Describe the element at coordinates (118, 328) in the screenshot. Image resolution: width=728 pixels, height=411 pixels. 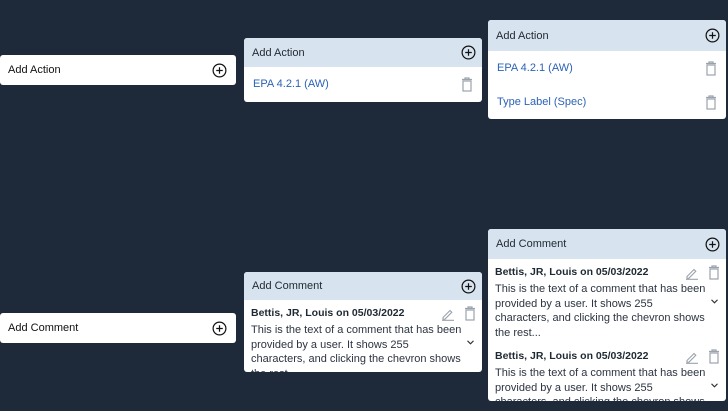
I see `add-comment-card-collapsed: Add Comment` at that location.